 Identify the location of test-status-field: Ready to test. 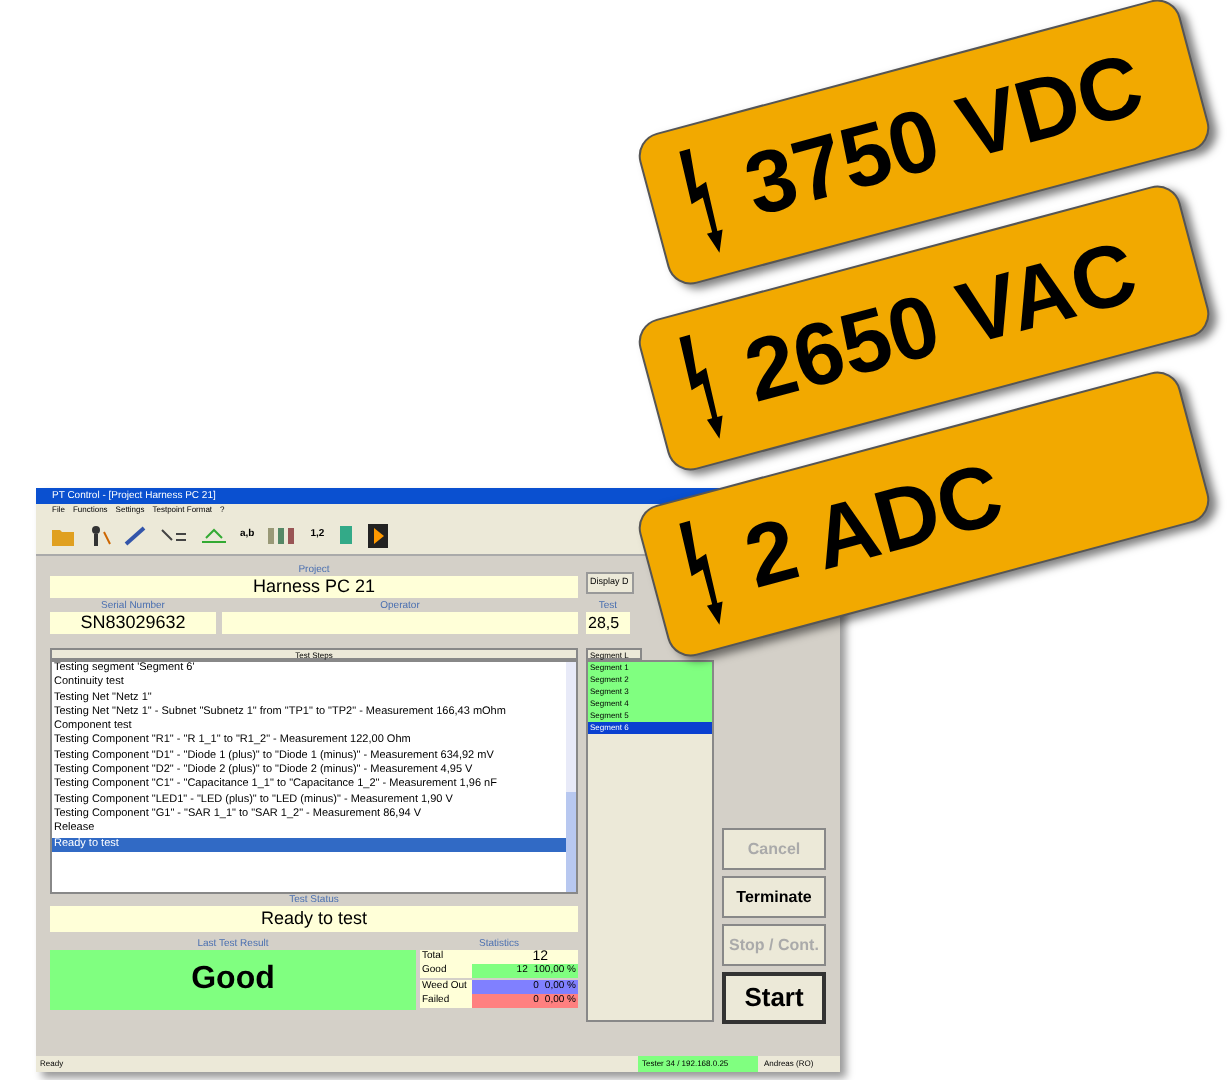
(314, 919).